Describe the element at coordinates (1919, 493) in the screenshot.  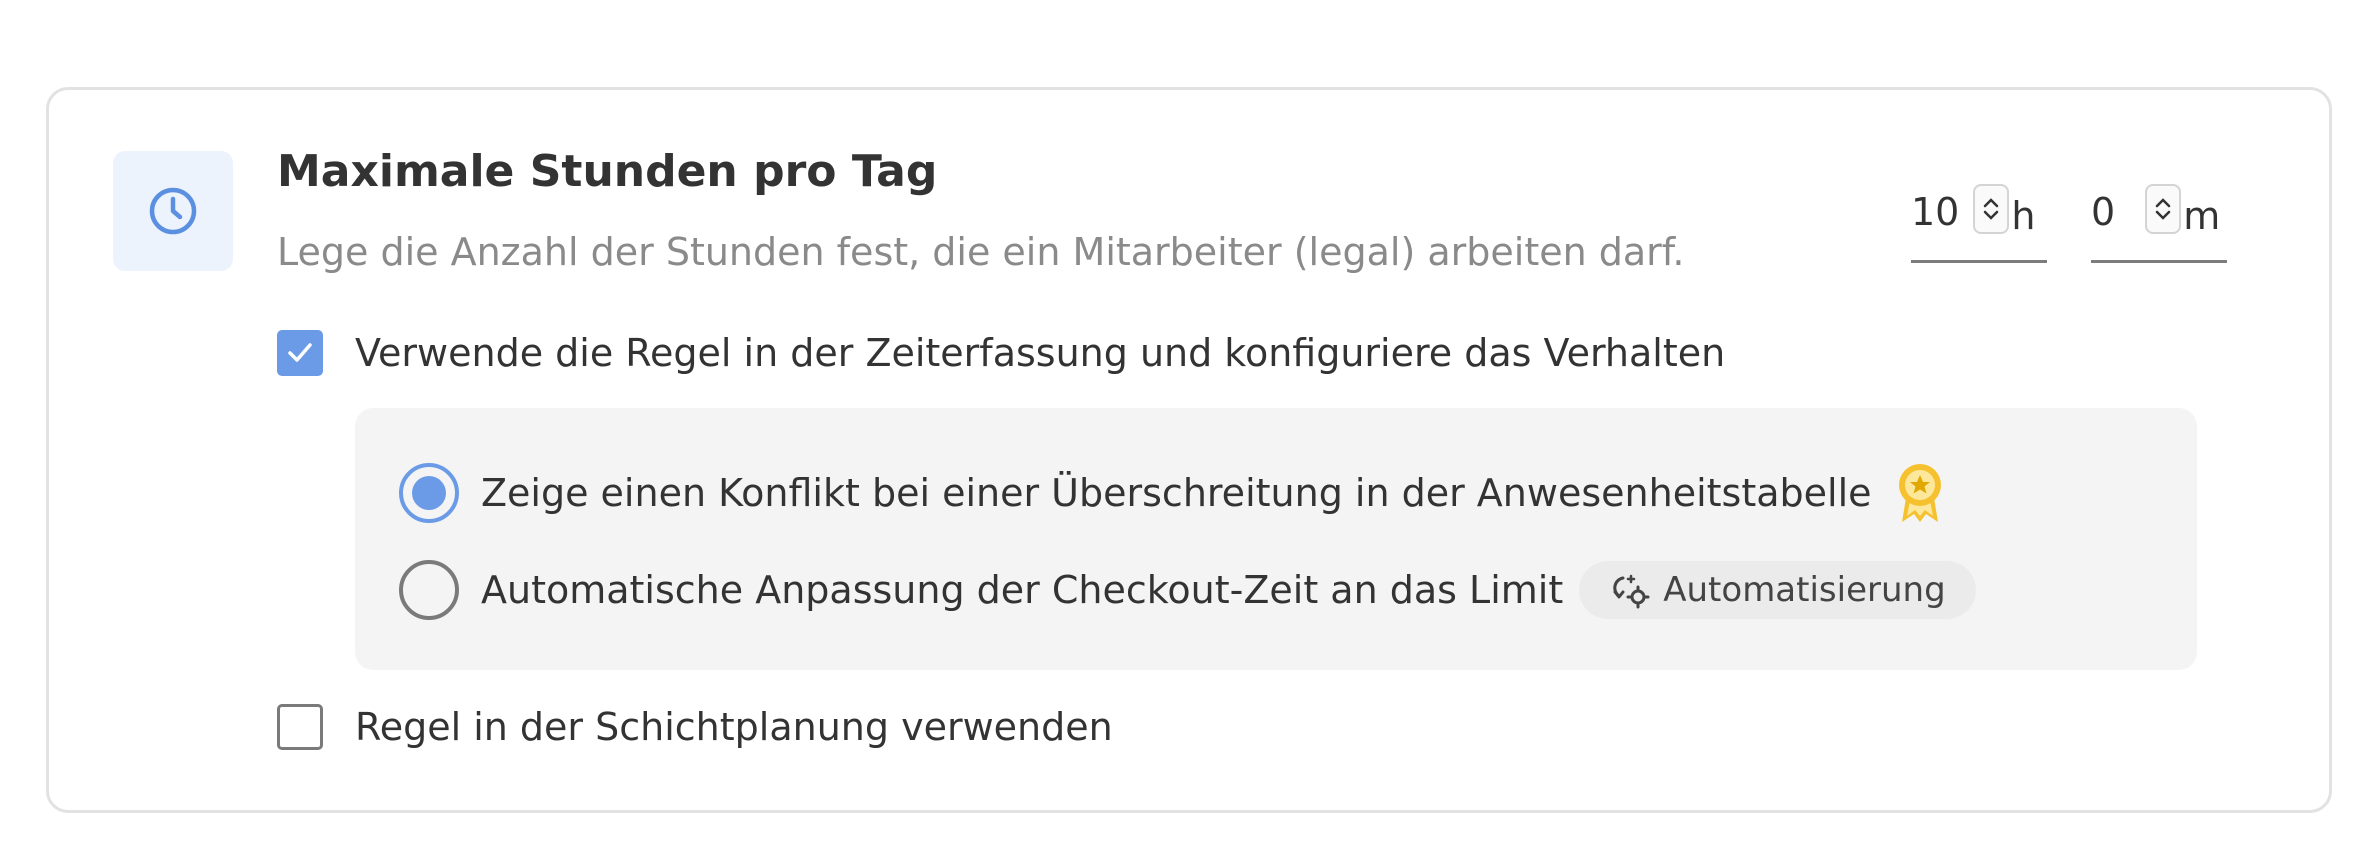
I see `premium-badge-icon` at that location.